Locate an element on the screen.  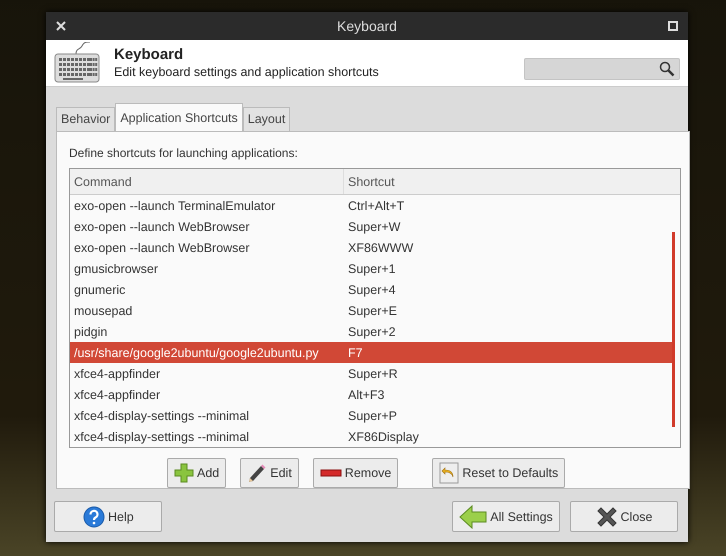
table-row: exo-open --launch WebBrowser XF86WWW is located at coordinates (371, 247).